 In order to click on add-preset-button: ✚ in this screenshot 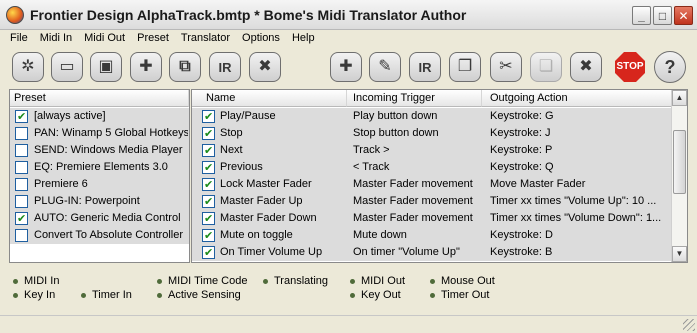, I will do `click(146, 67)`.